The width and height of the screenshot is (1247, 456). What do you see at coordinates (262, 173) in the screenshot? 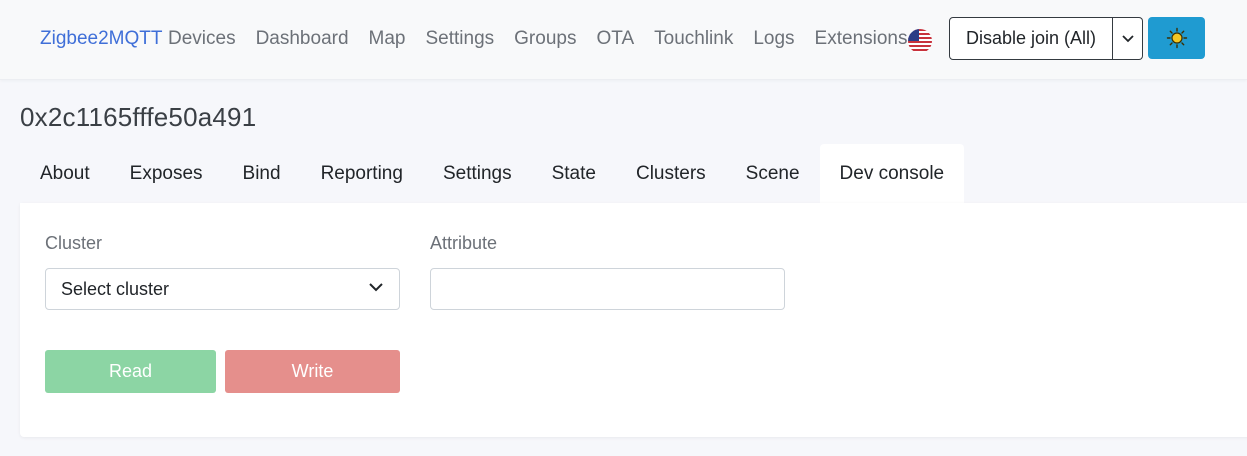
I see `tab-bind: Bind` at bounding box center [262, 173].